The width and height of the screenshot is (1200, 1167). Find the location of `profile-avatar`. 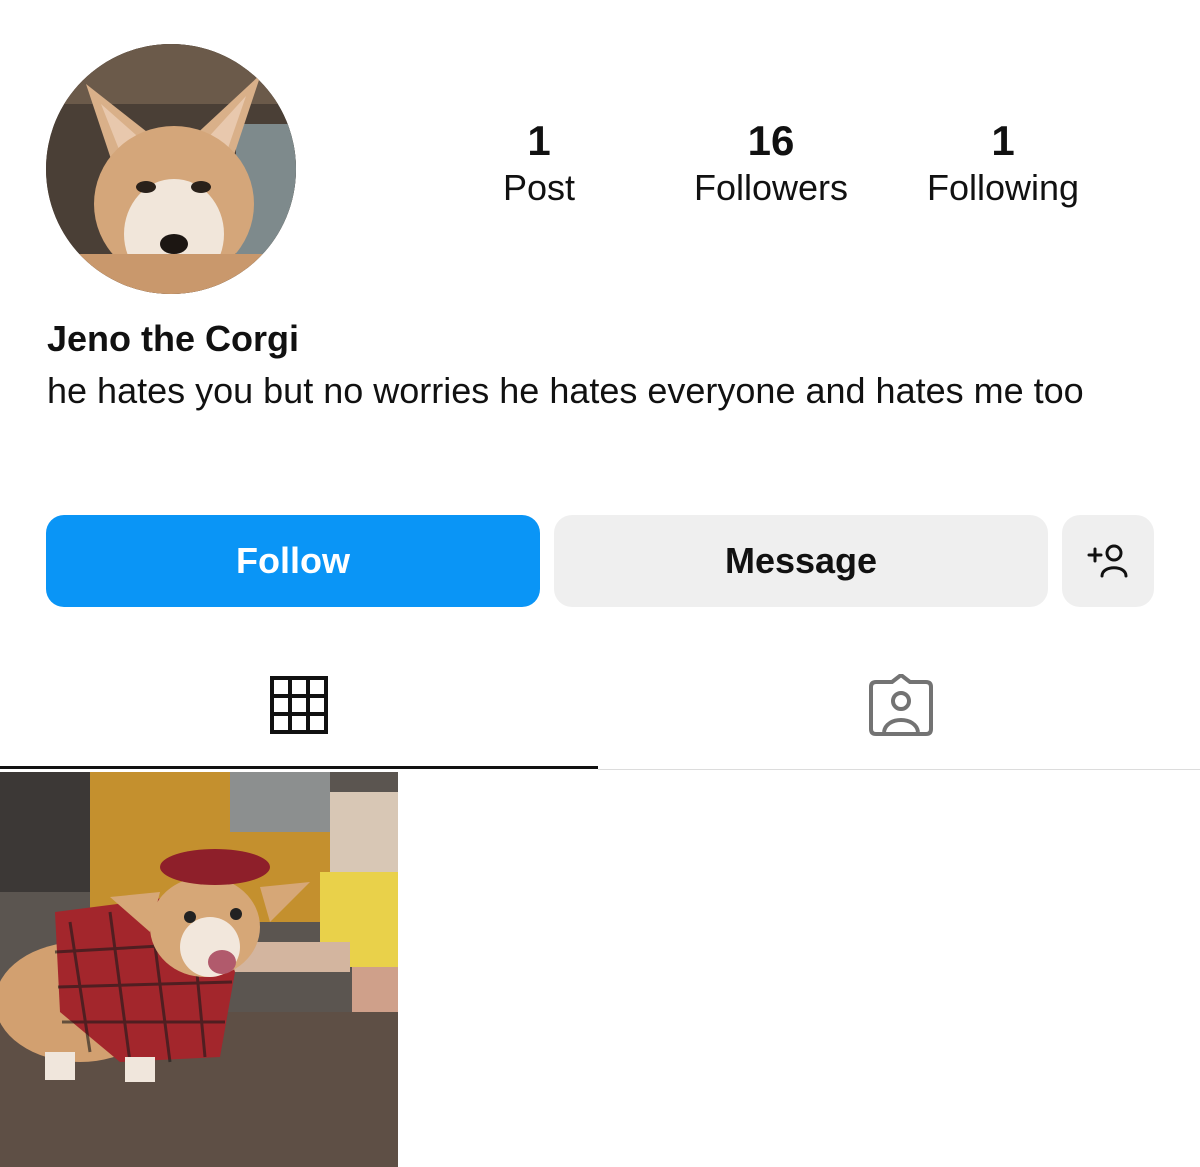

profile-avatar is located at coordinates (171, 169).